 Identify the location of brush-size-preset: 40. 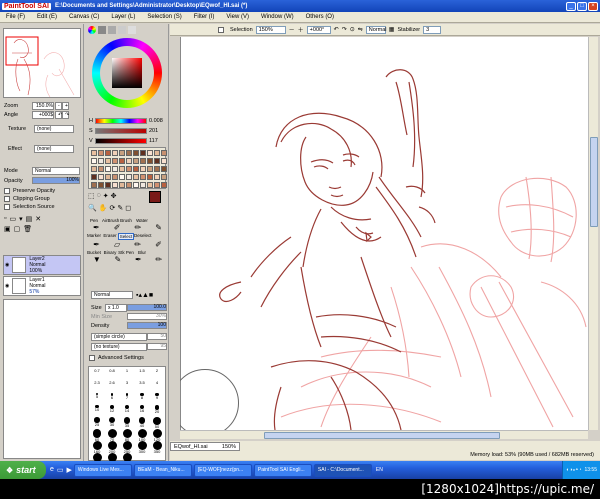
(142, 423).